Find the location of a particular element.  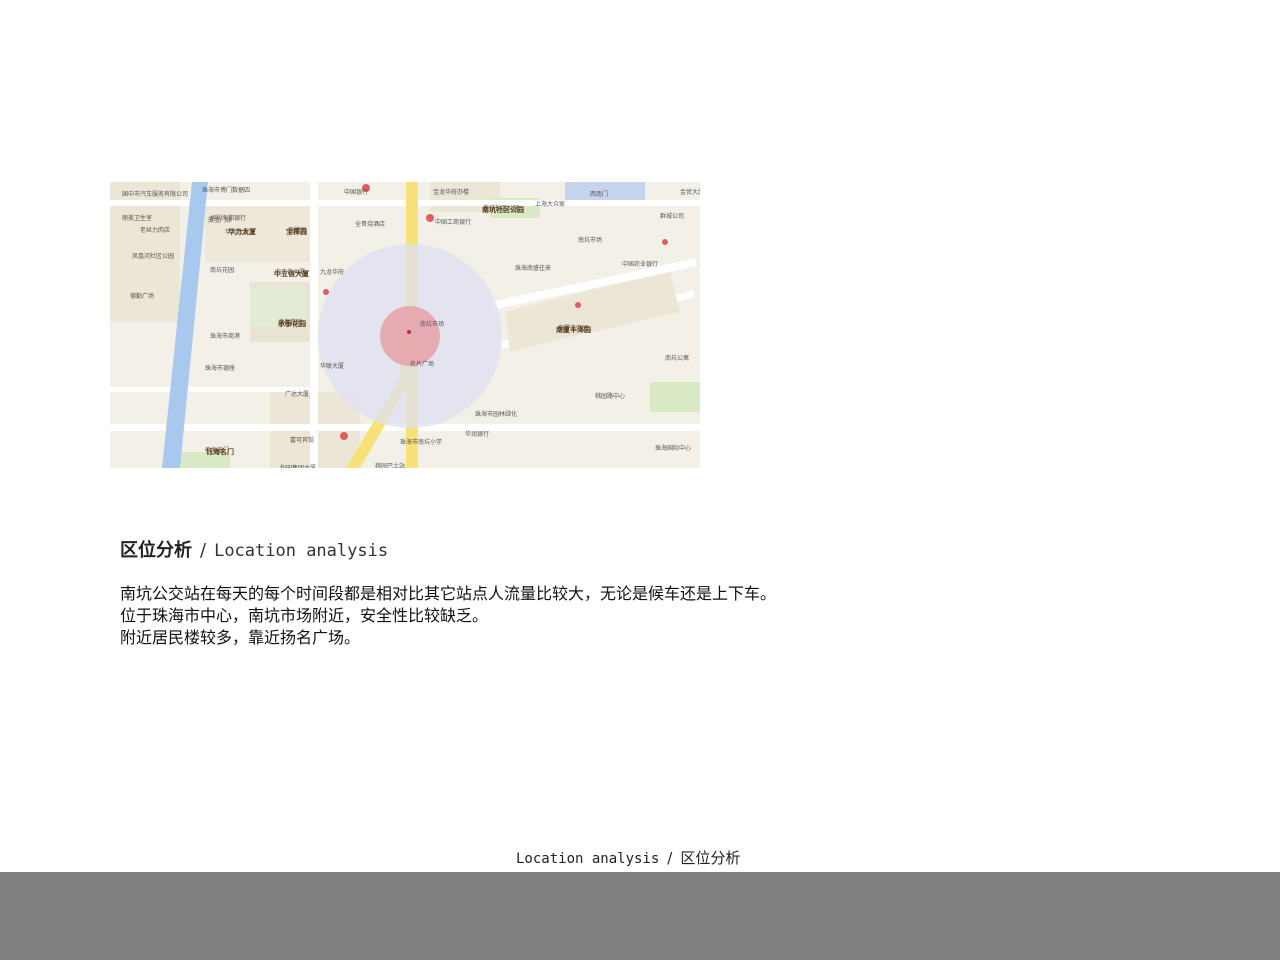

map-label: 和田集团大厦 is located at coordinates (298, 466).